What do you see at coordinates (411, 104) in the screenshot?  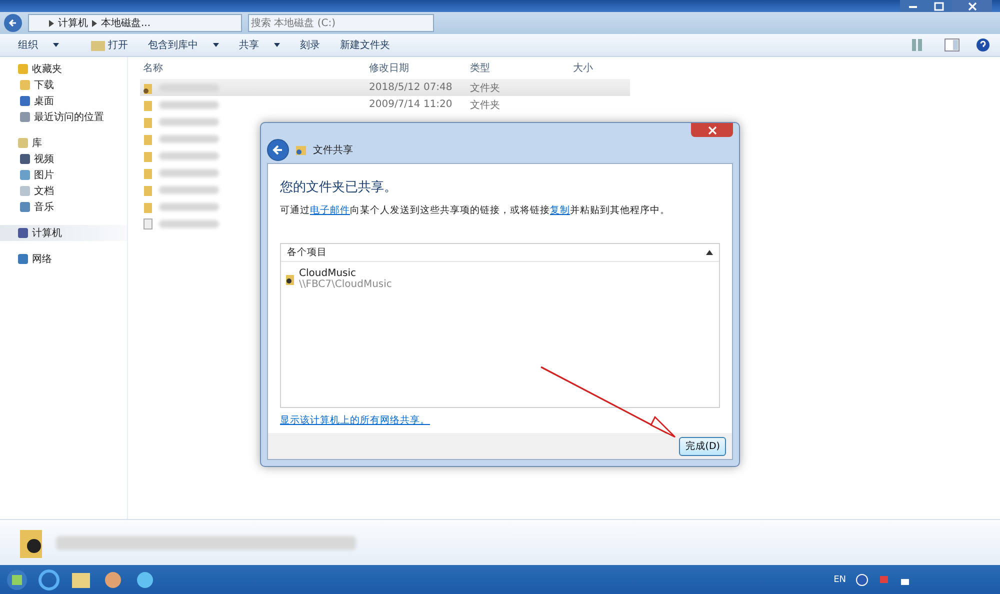 I see `date-cell-text: 2009/7/14 11:20` at bounding box center [411, 104].